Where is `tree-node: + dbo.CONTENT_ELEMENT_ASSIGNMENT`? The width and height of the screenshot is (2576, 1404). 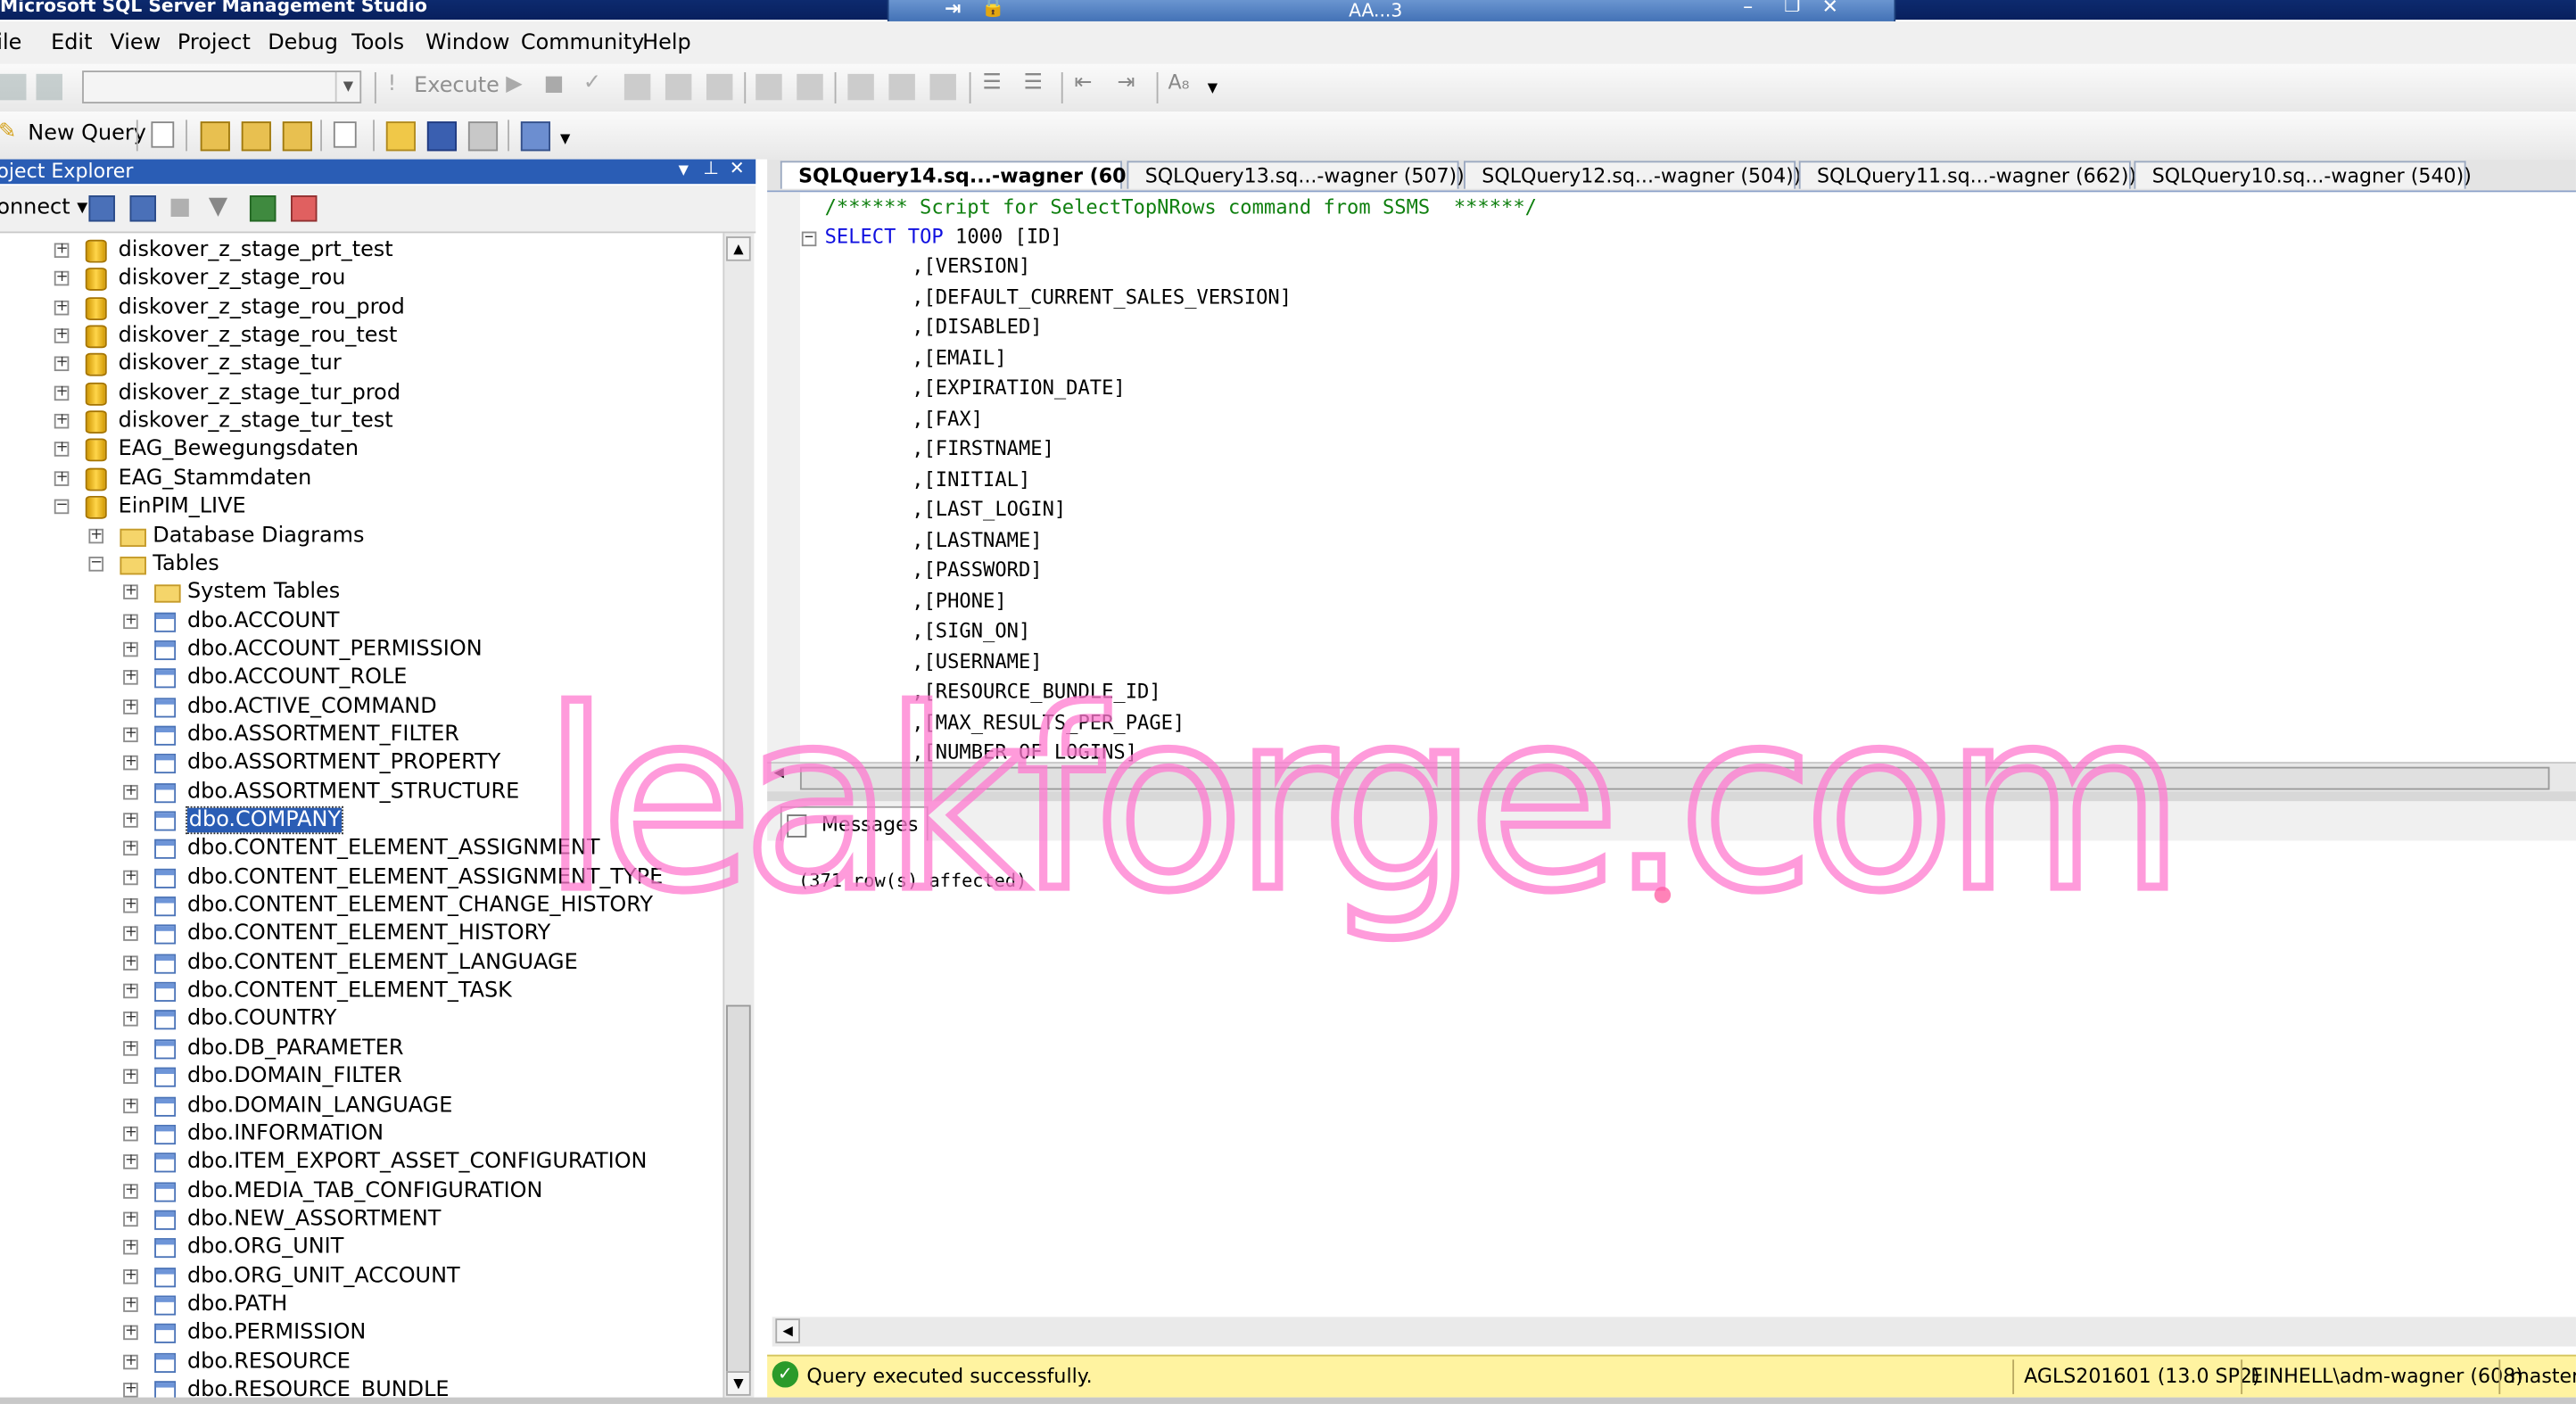
tree-node: + dbo.CONTENT_ELEMENT_ASSIGNMENT is located at coordinates (361, 849).